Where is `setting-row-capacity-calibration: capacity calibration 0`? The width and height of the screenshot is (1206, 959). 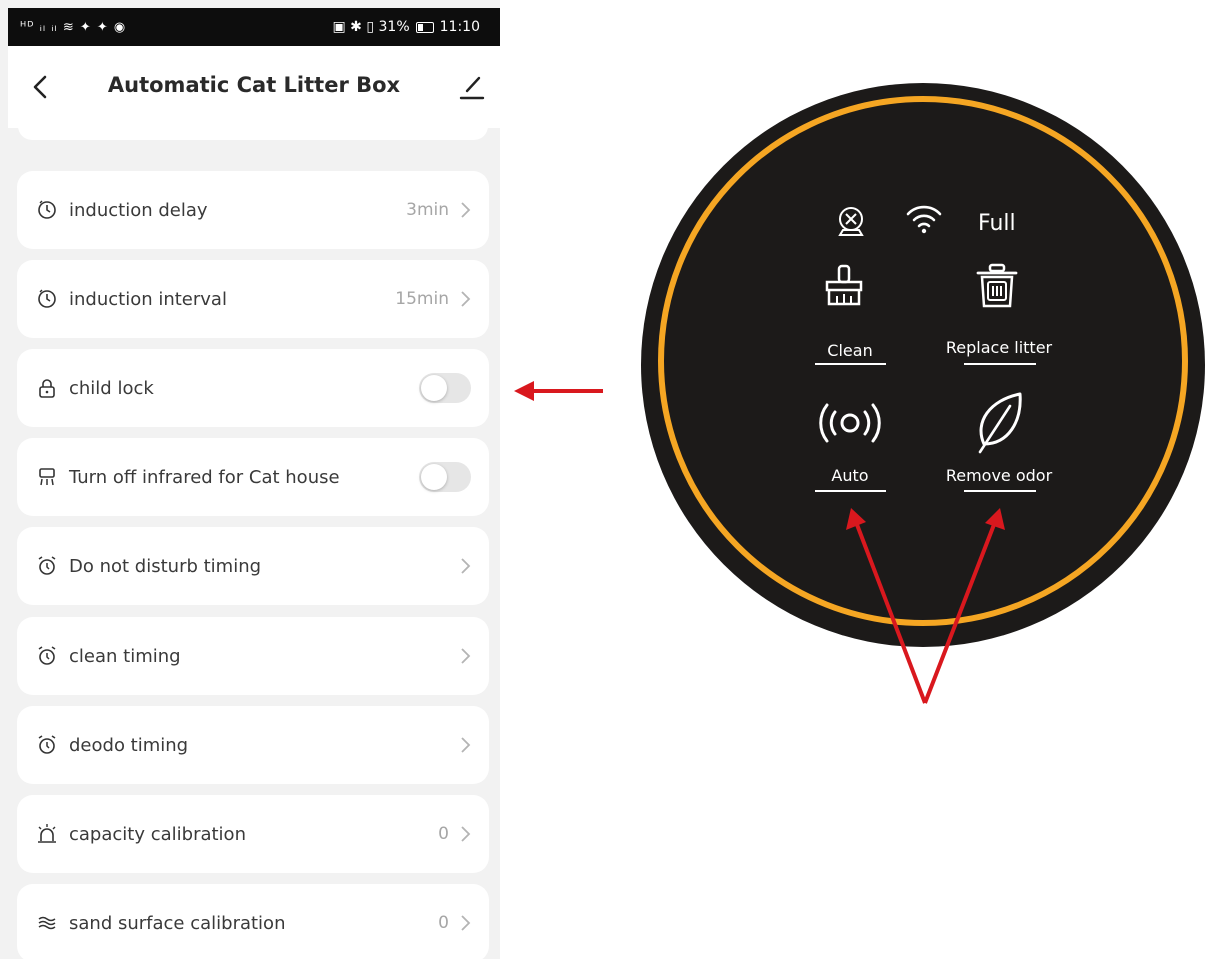
setting-row-capacity-calibration: capacity calibration 0 is located at coordinates (253, 834).